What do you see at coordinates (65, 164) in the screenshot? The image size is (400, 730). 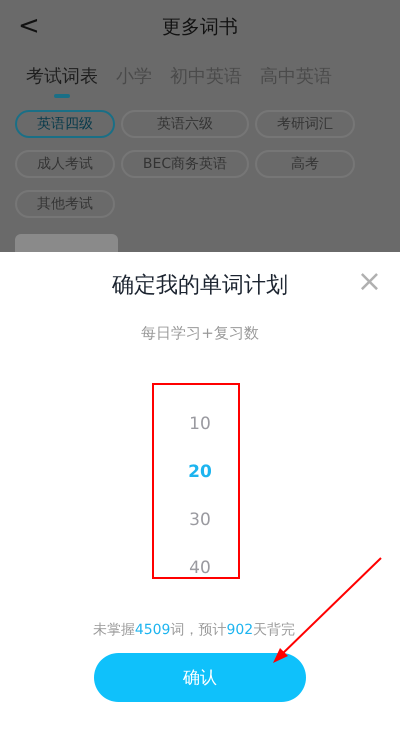 I see `filter-chip: 成人考试` at bounding box center [65, 164].